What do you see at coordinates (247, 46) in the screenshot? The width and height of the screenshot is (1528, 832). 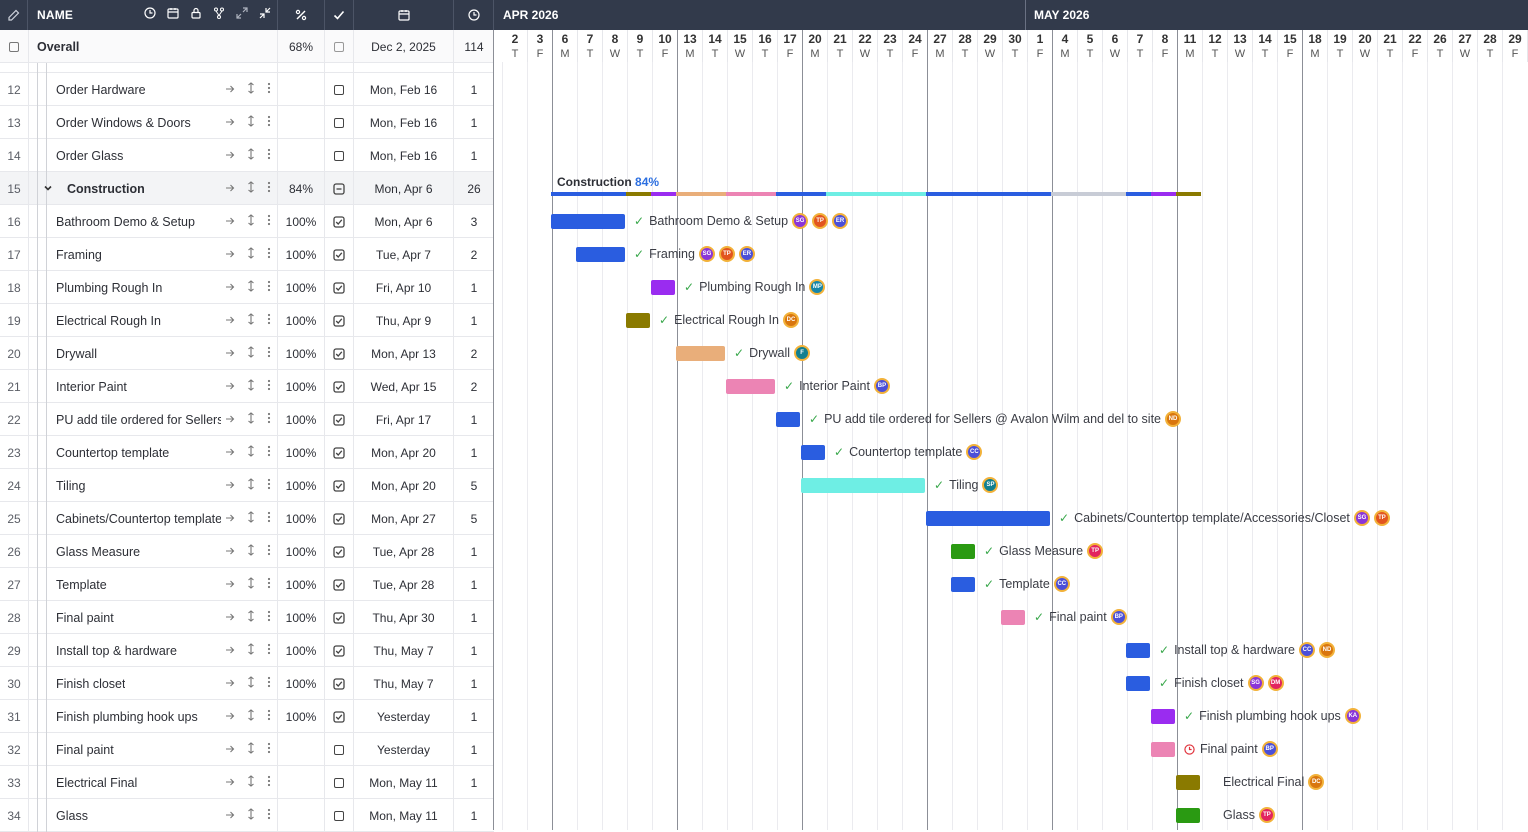 I see `overall-row: Overall 68% Dec 2, 2025 114` at bounding box center [247, 46].